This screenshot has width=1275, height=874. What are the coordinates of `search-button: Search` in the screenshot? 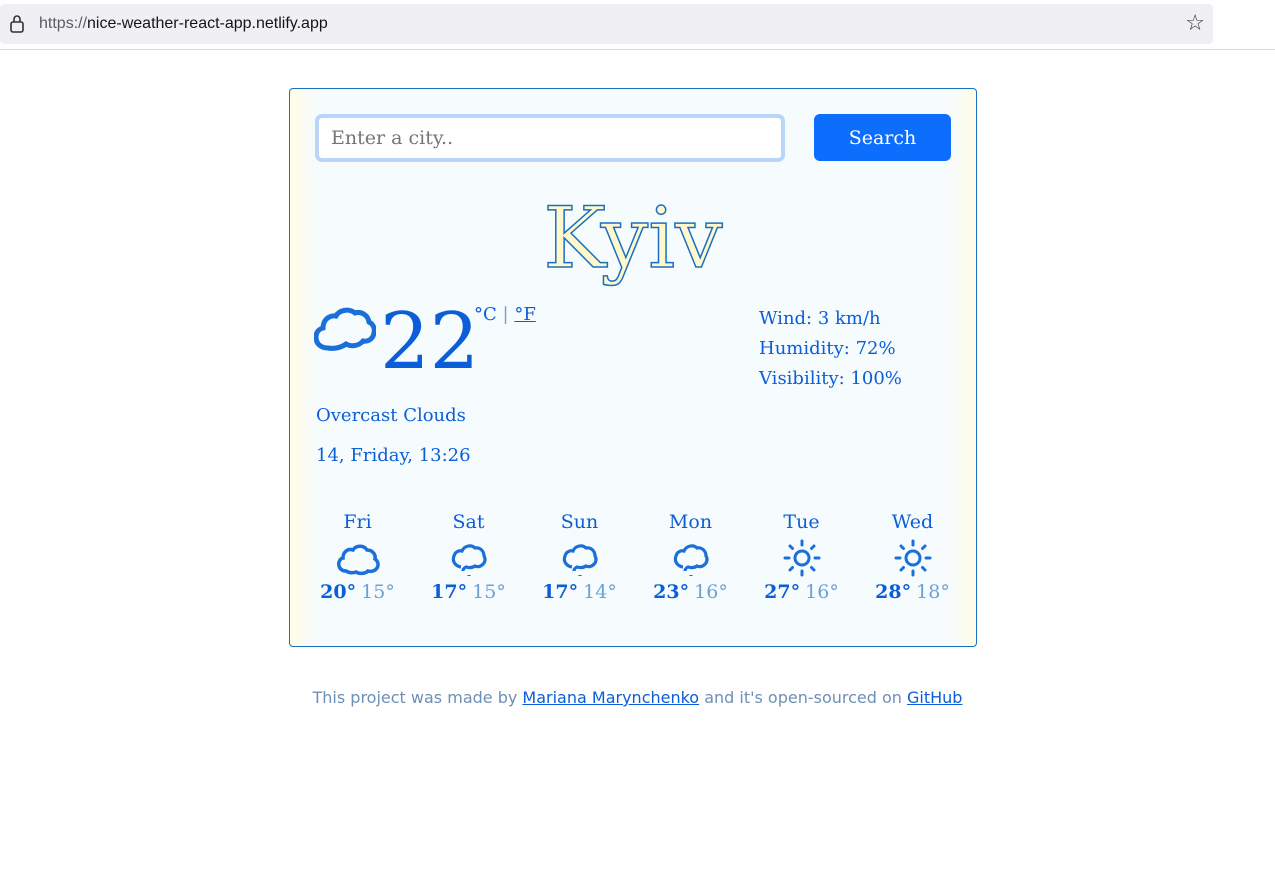 It's located at (882, 137).